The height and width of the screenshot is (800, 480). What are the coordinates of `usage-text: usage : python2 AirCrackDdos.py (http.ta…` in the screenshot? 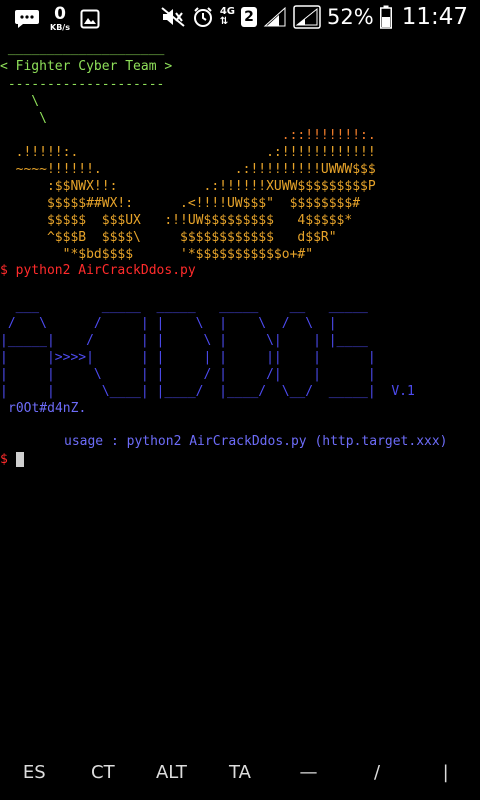 It's located at (256, 441).